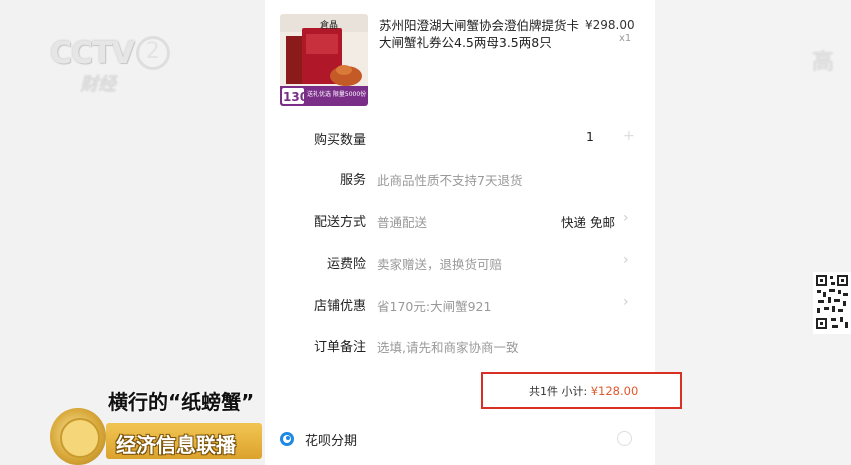 Image resolution: width=851 pixels, height=465 pixels. Describe the element at coordinates (590, 136) in the screenshot. I see `qty-value: 1` at that location.